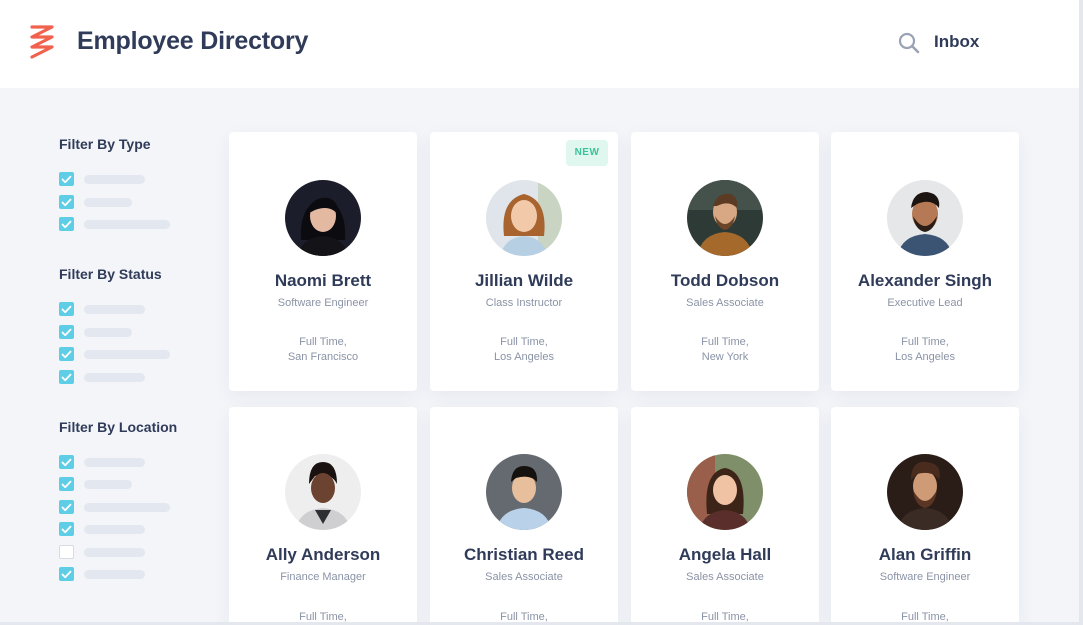 The height and width of the screenshot is (625, 1083). Describe the element at coordinates (323, 577) in the screenshot. I see `employee-role: Finance Manager` at that location.